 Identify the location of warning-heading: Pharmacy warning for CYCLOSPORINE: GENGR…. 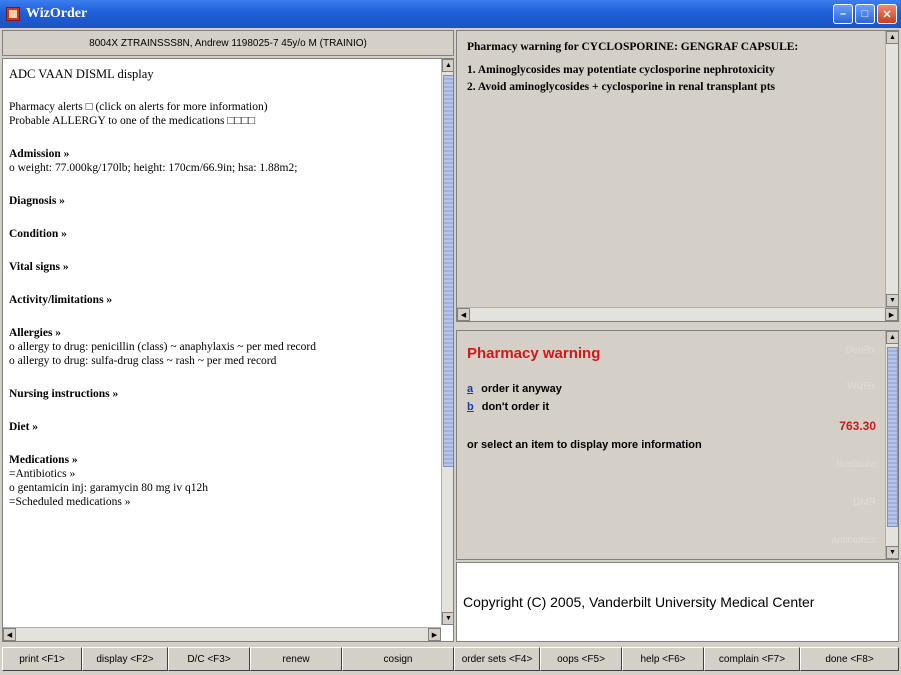
(633, 47).